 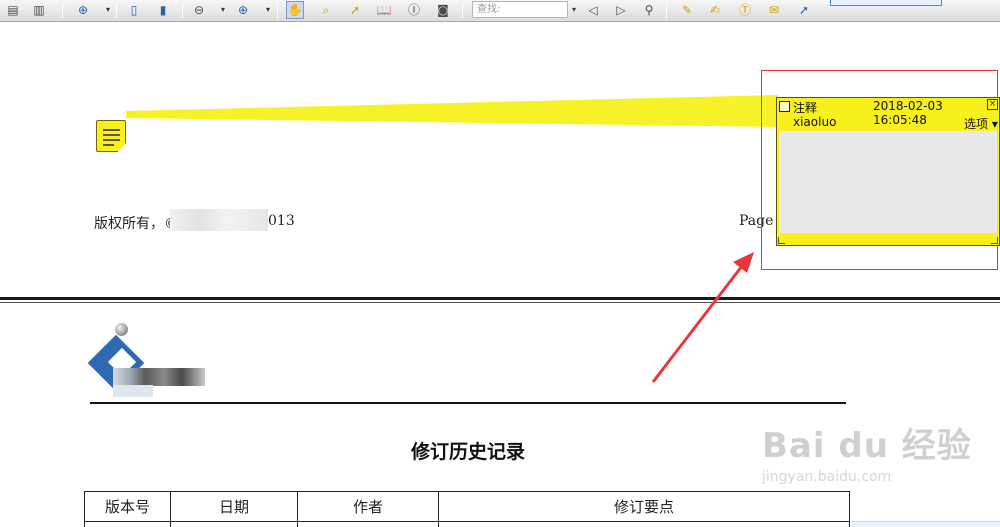 I want to click on footer-year: 013, so click(x=281, y=221).